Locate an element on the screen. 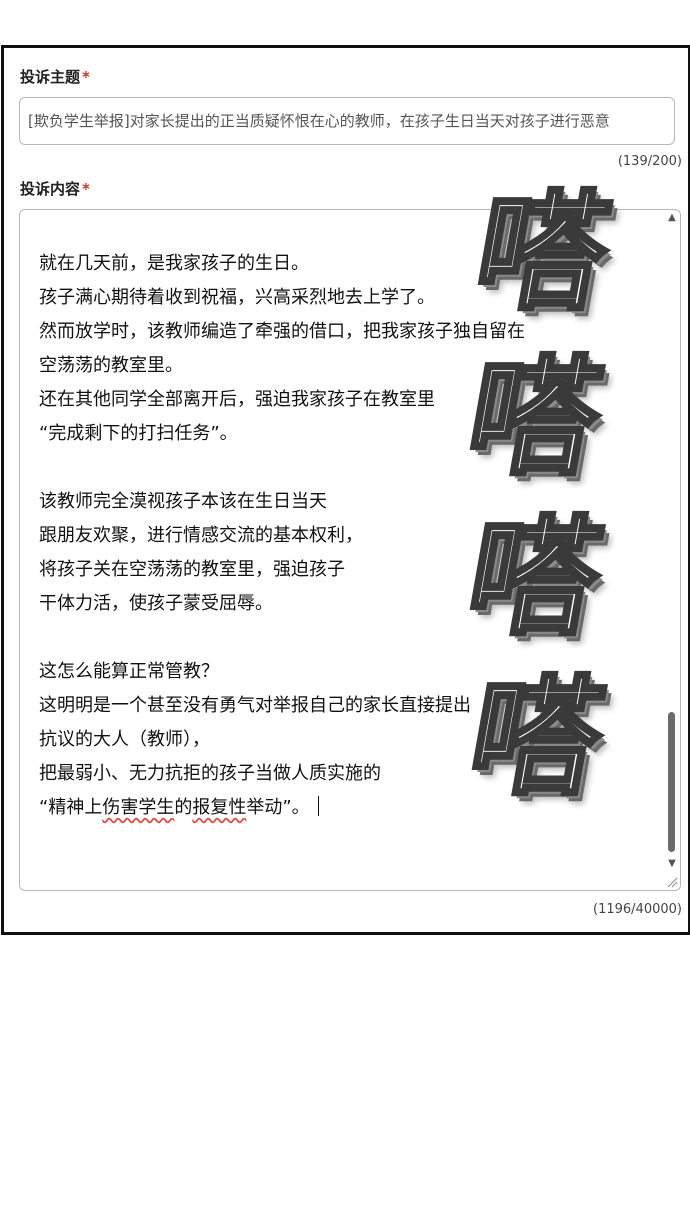 The image size is (690, 1218). content-line: 抗议的大人（教师）， is located at coordinates (124, 739).